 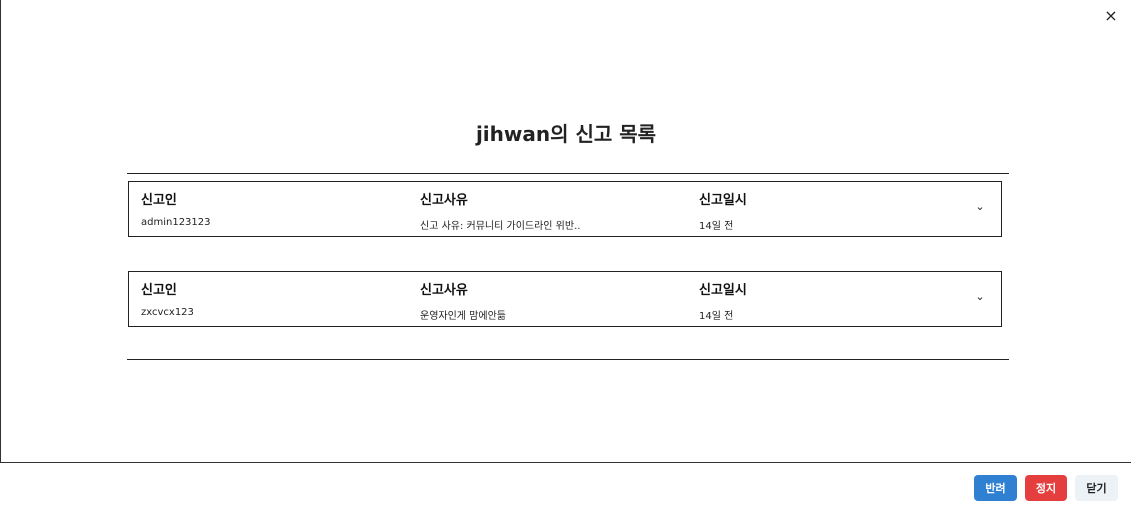 I want to click on close-icon: ×, so click(x=1111, y=16).